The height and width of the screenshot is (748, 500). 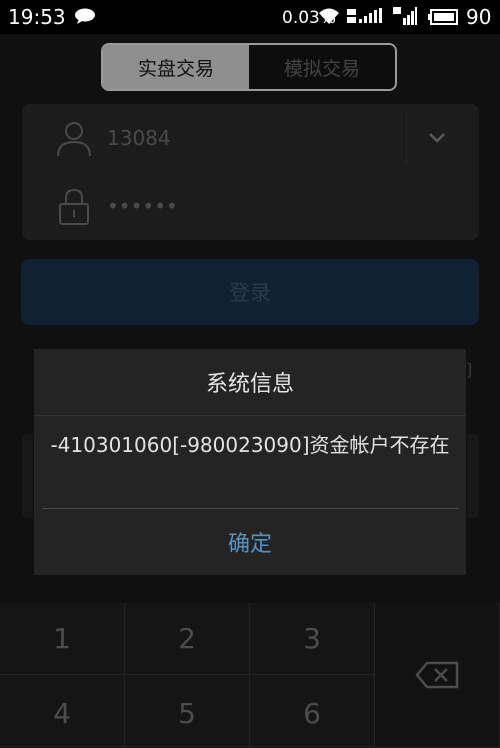 What do you see at coordinates (250, 17) in the screenshot?
I see `status-bar: 19:53 0.03% 90` at bounding box center [250, 17].